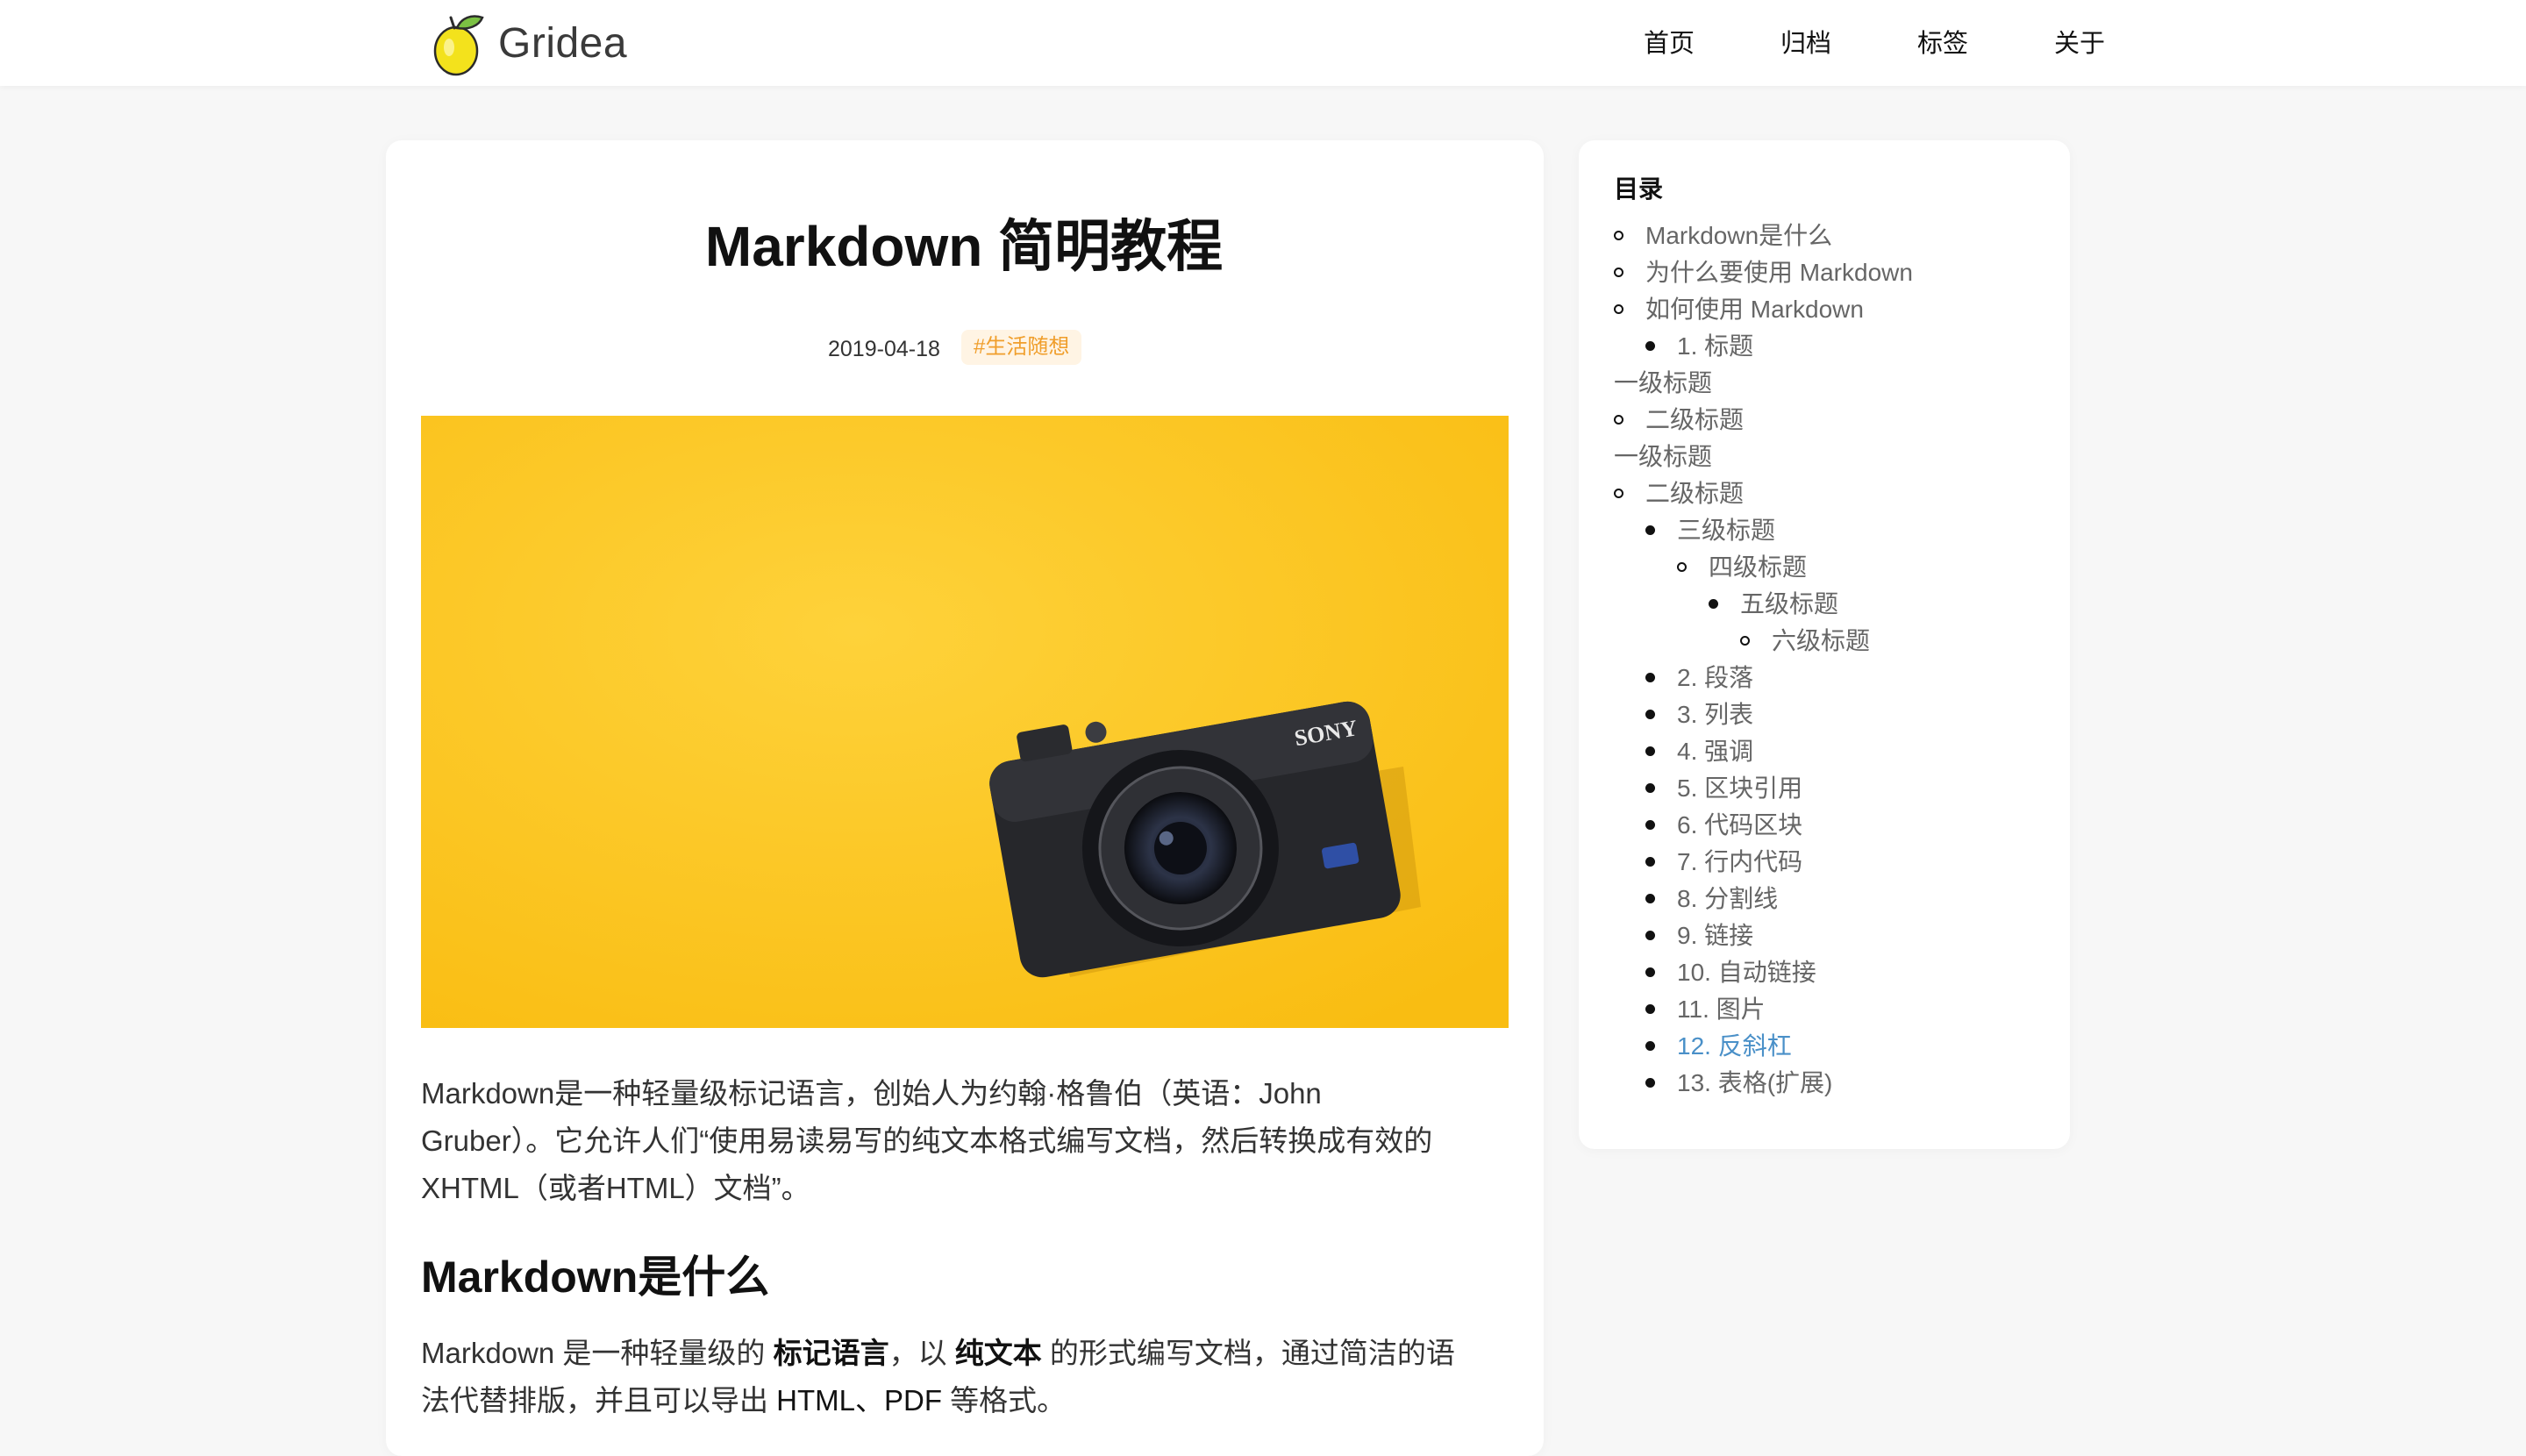 The image size is (2526, 1456). What do you see at coordinates (1670, 44) in the screenshot?
I see `nav-home: 首页` at bounding box center [1670, 44].